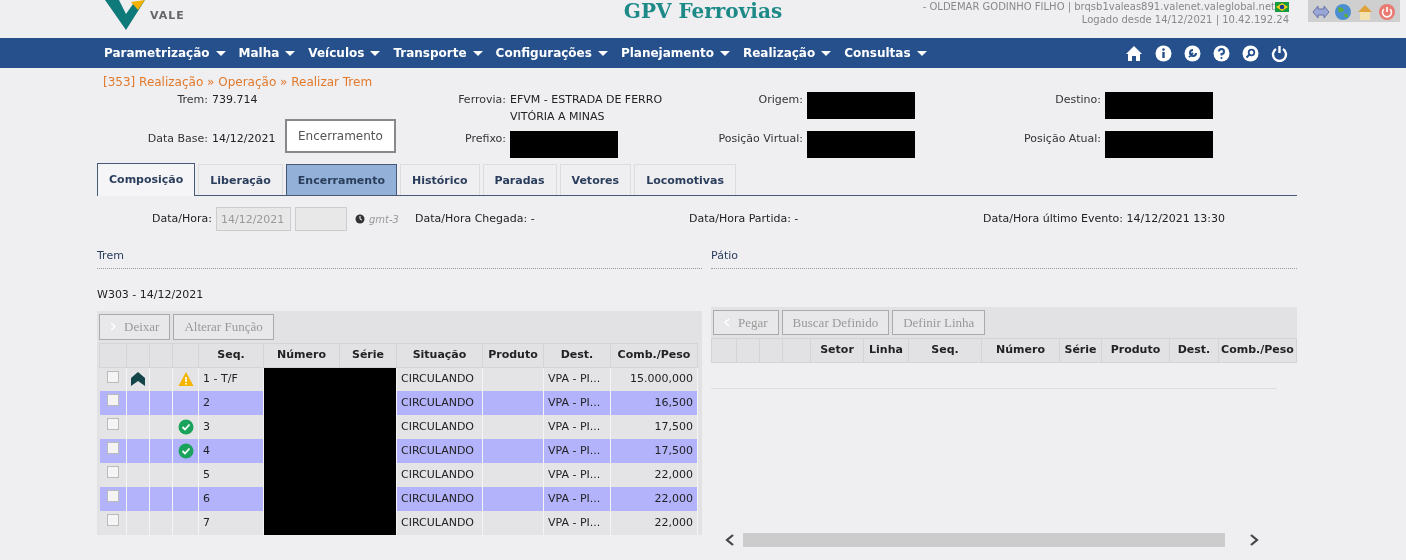 Image resolution: width=1406 pixels, height=560 pixels. What do you see at coordinates (126, 15) in the screenshot?
I see `logo-icon` at bounding box center [126, 15].